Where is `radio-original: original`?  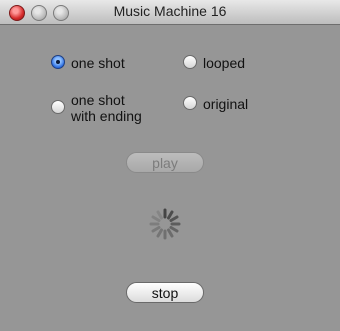
radio-original: original is located at coordinates (215, 104).